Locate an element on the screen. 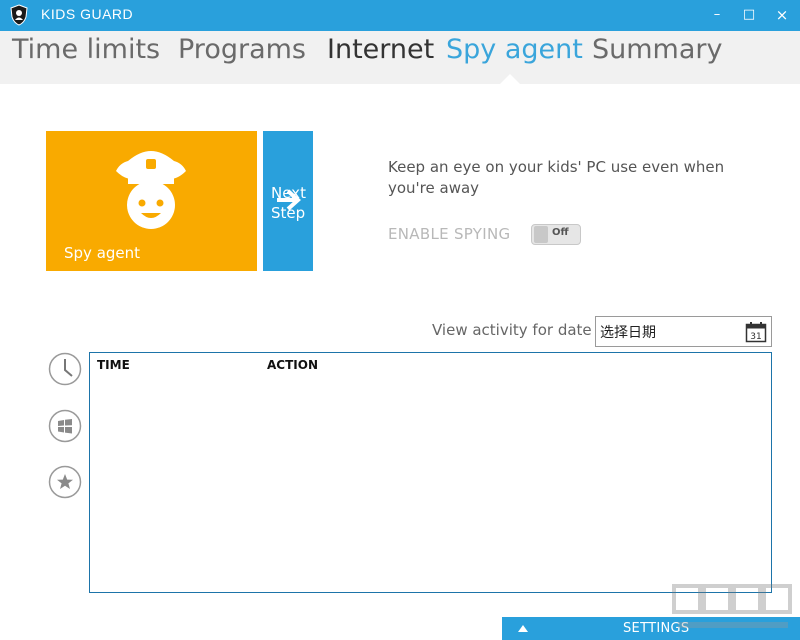 This screenshot has width=800, height=640. title-bar: KIDS GUARD – □ × is located at coordinates (400, 15).